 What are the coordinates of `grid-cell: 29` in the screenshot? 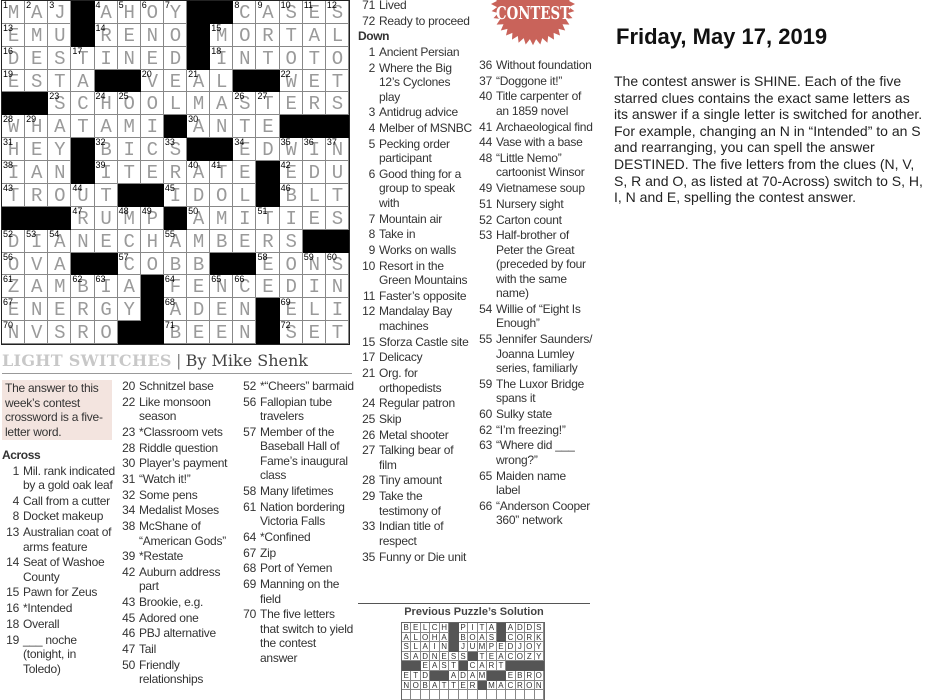 It's located at (37, 127).